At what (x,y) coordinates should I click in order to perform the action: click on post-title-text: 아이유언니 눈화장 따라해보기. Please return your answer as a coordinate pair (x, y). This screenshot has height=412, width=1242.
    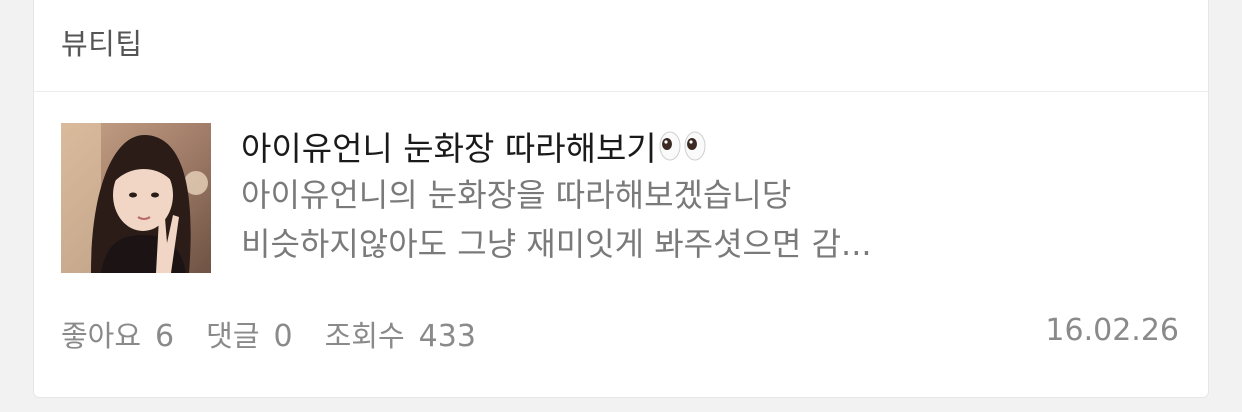
    Looking at the image, I should click on (449, 148).